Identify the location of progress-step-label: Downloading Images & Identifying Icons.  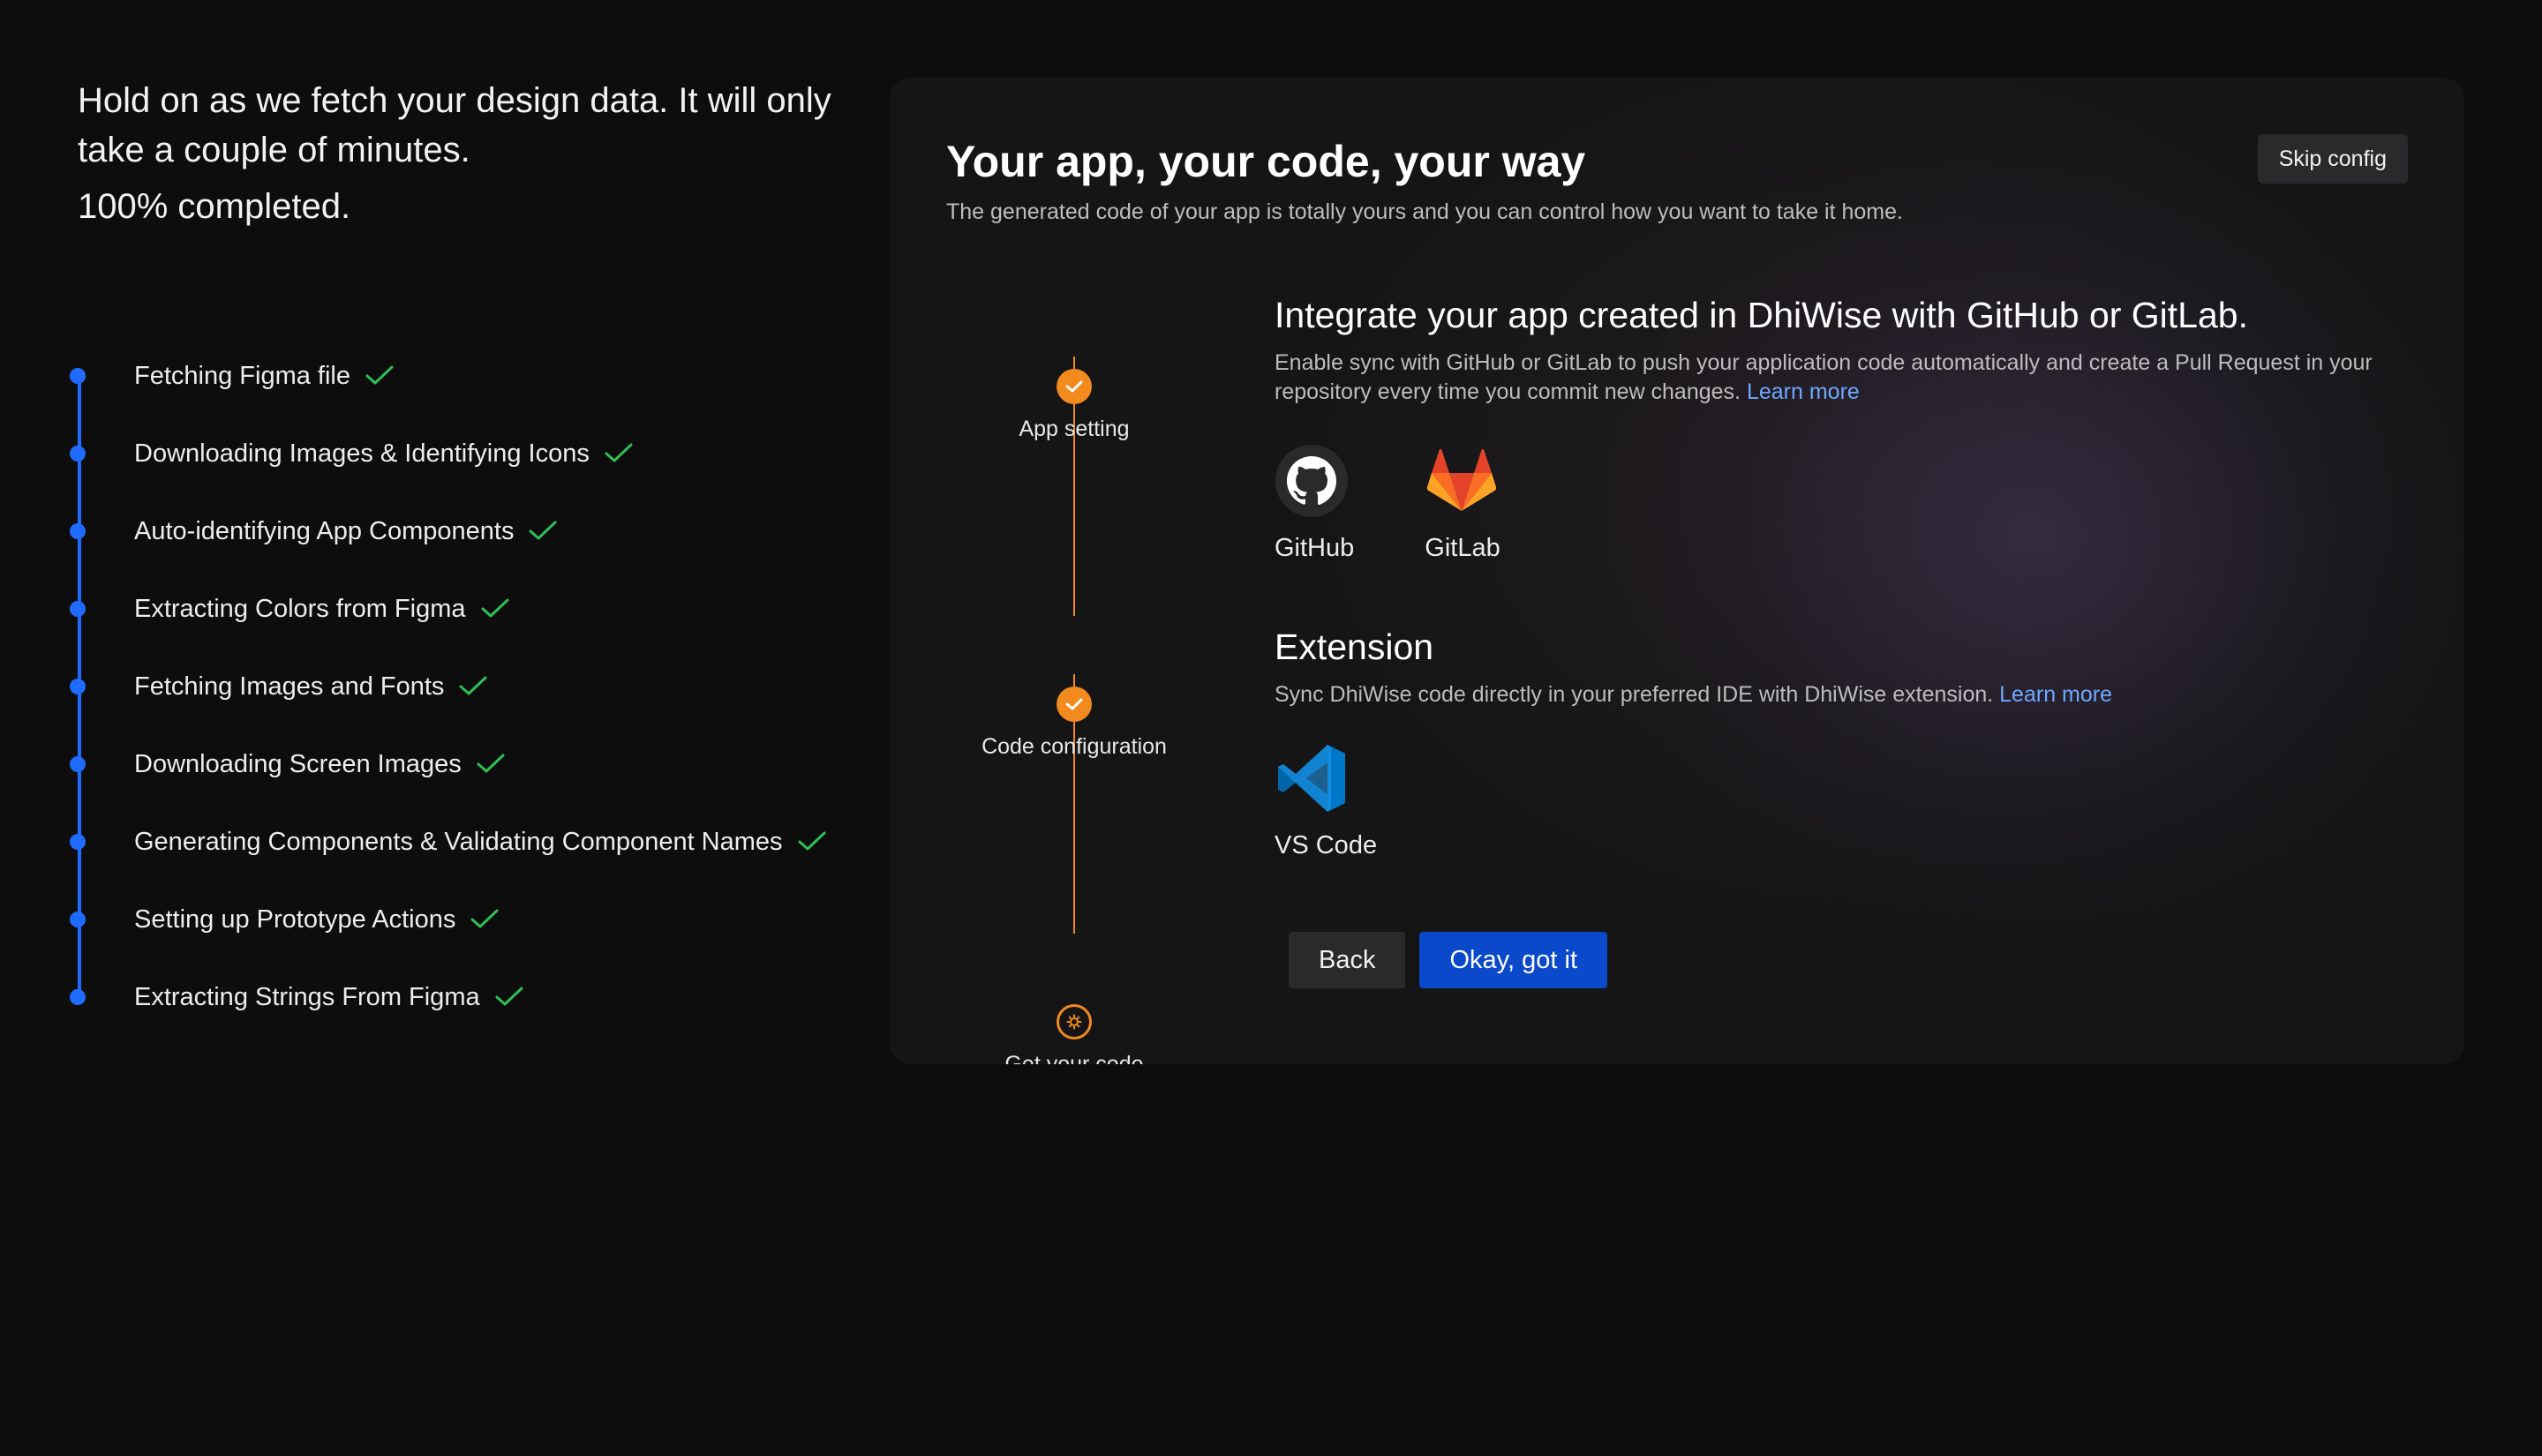
(362, 453).